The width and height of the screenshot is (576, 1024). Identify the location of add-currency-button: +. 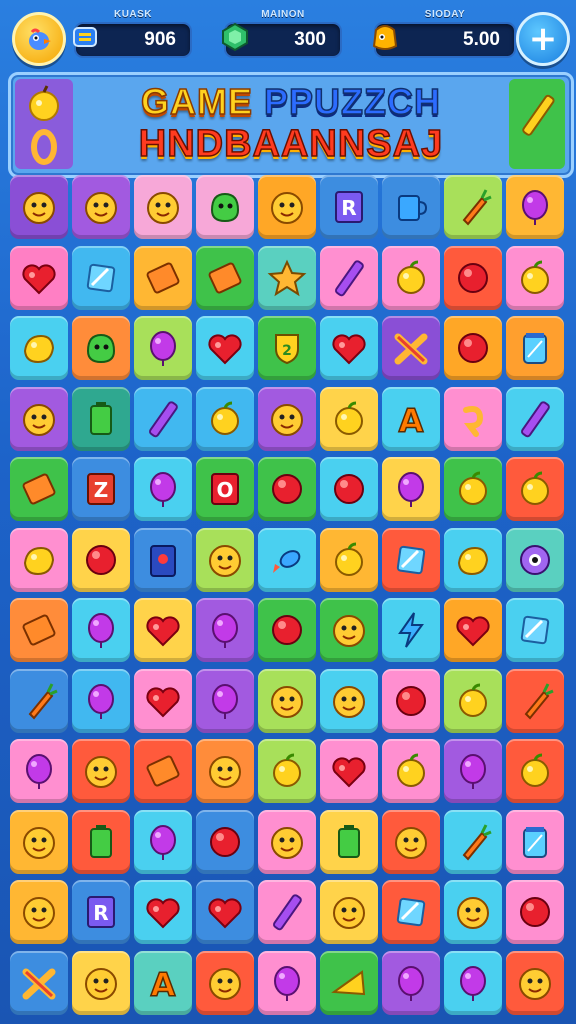
(543, 39).